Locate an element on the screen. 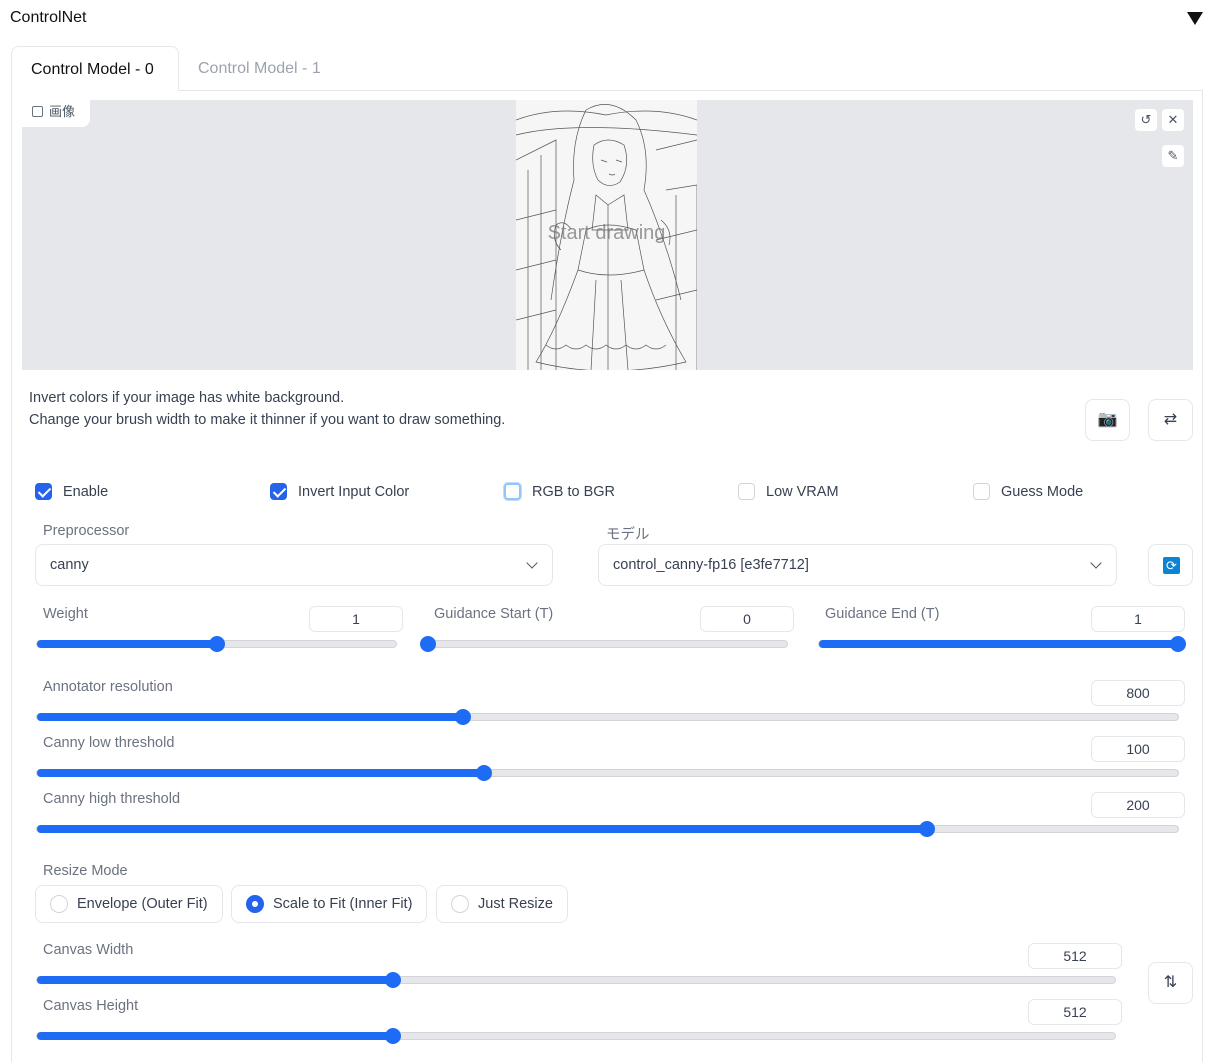 Image resolution: width=1208 pixels, height=1062 pixels. guidance-start-input: 0 is located at coordinates (747, 619).